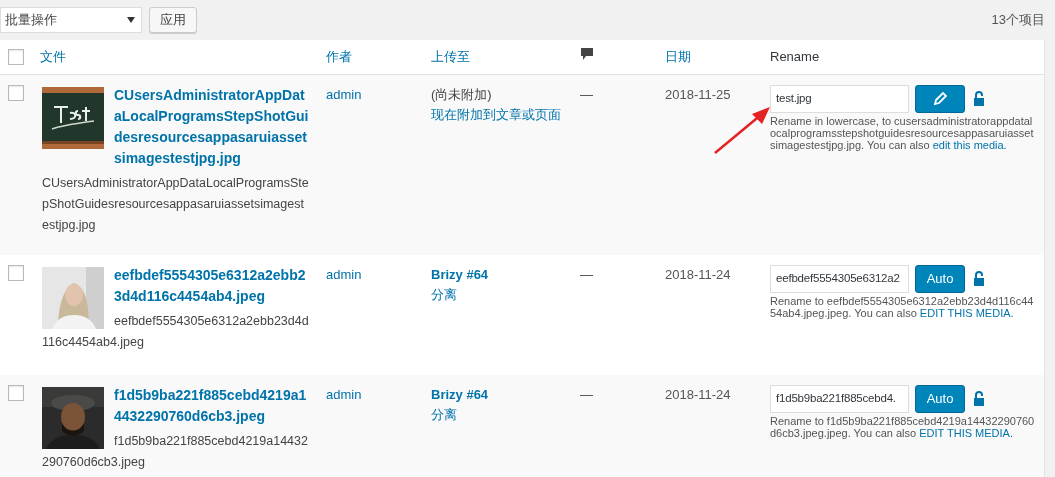  Describe the element at coordinates (175, 452) in the screenshot. I see `file-name: f1d5b9ba221f885cebd4219a14432290760d6cb3.jpeg` at that location.